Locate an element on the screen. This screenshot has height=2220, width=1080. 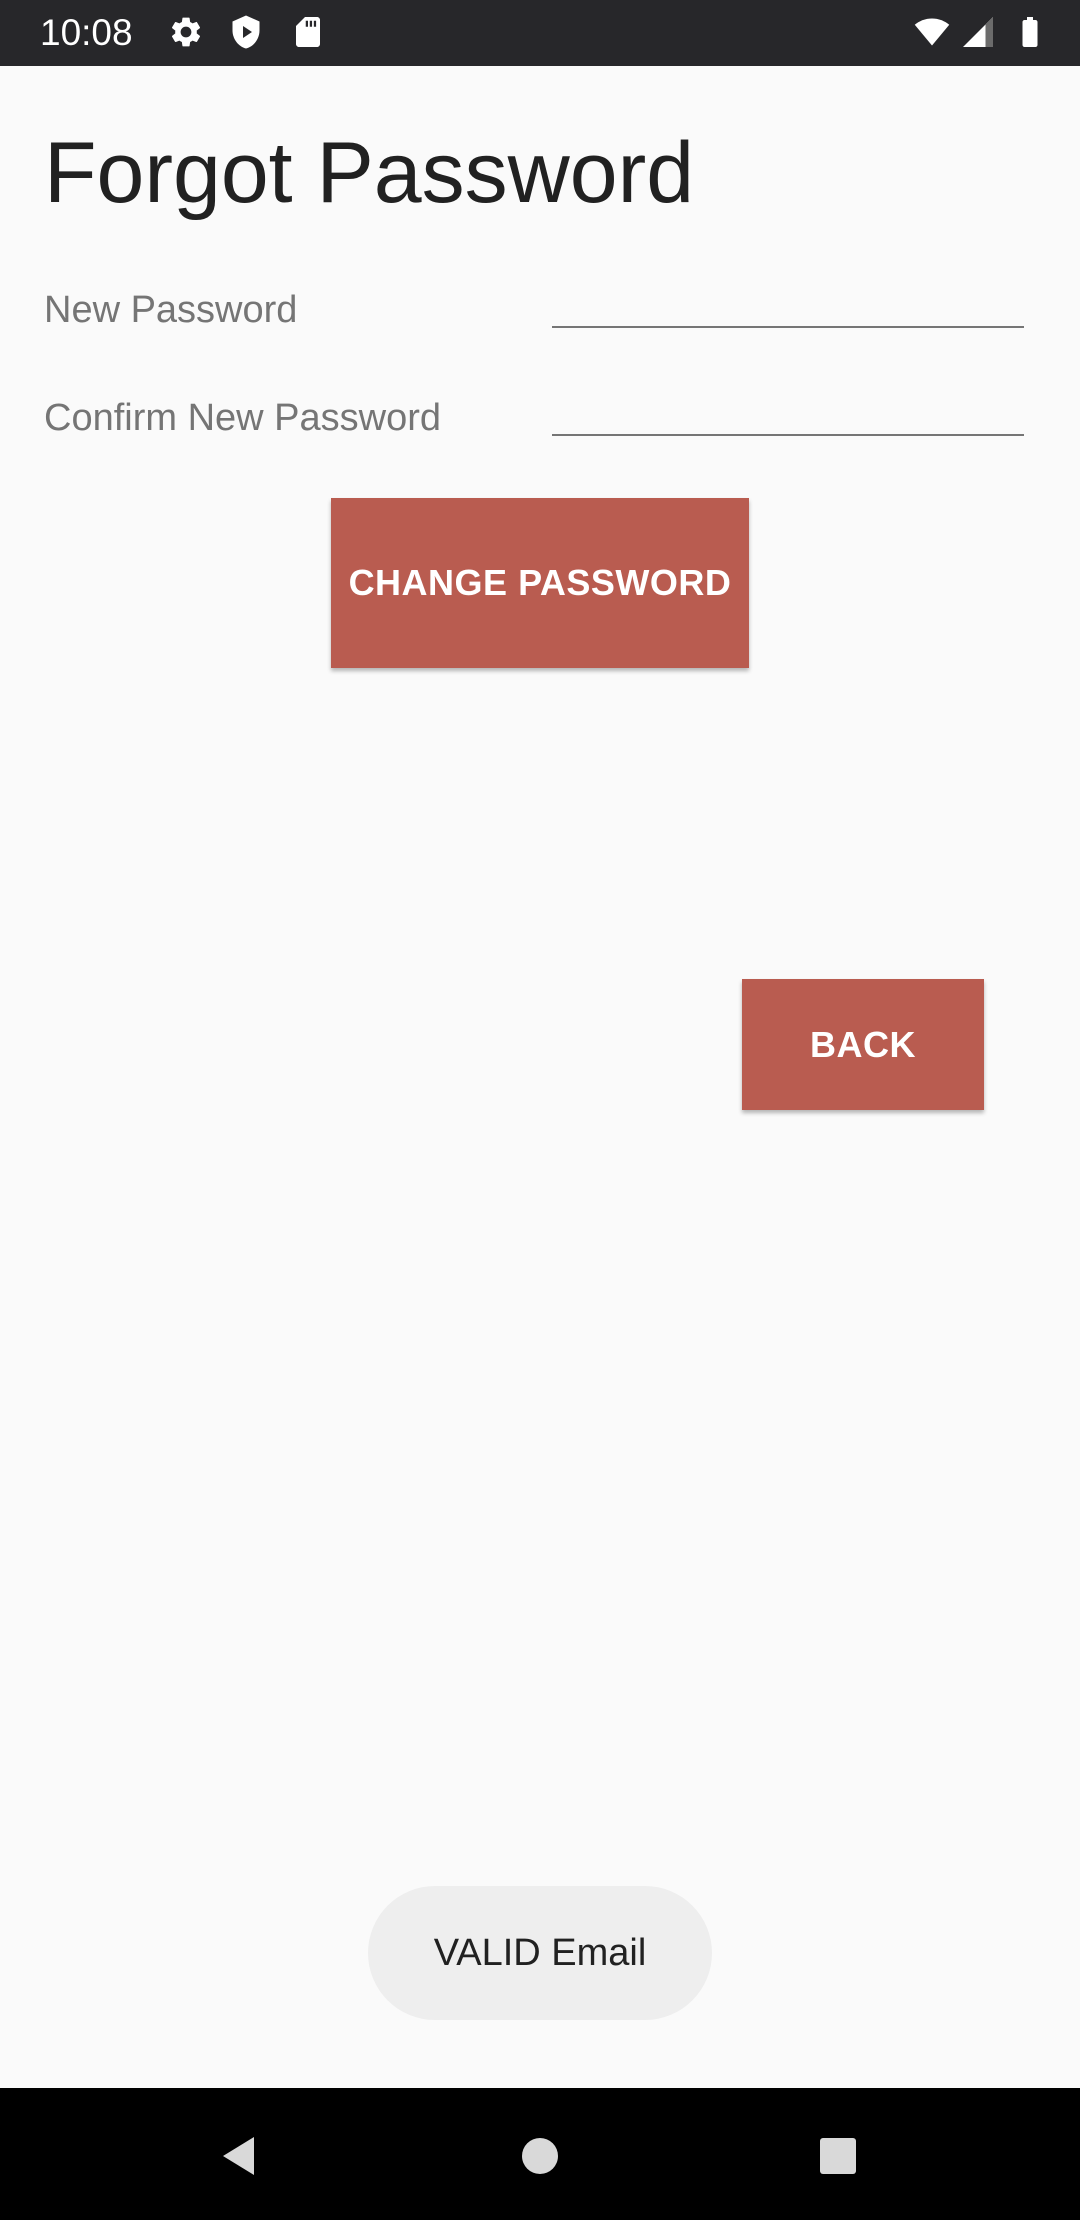
navigation-bar is located at coordinates (540, 2154).